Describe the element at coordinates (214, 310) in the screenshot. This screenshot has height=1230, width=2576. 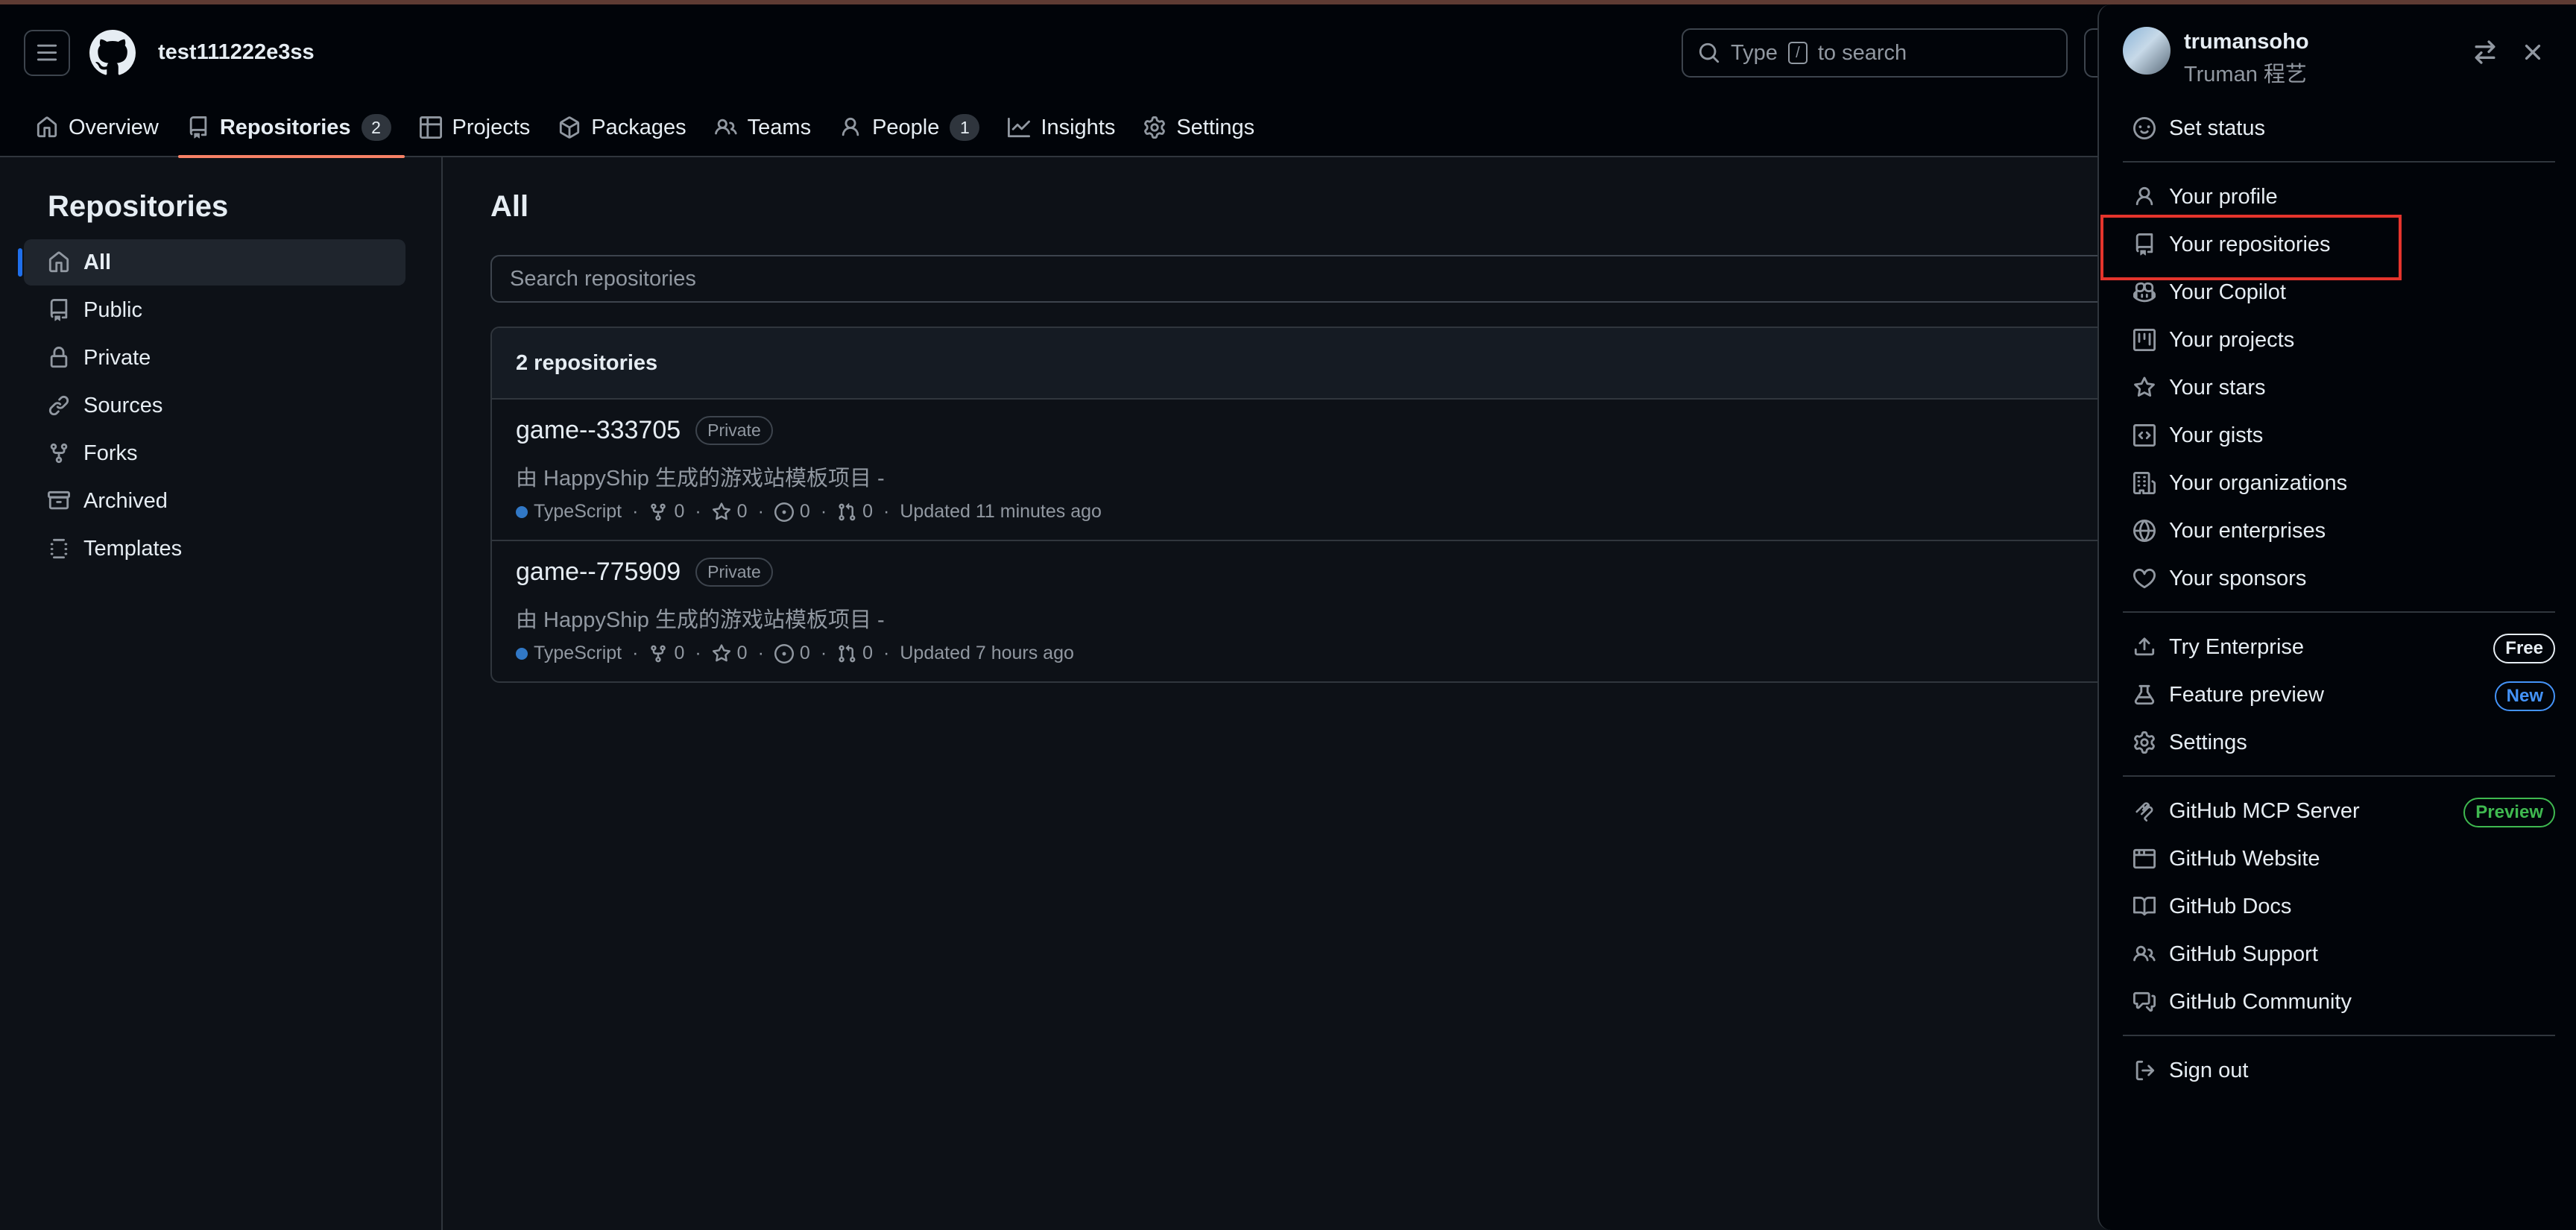
I see `sidebar-item-public: Public` at that location.